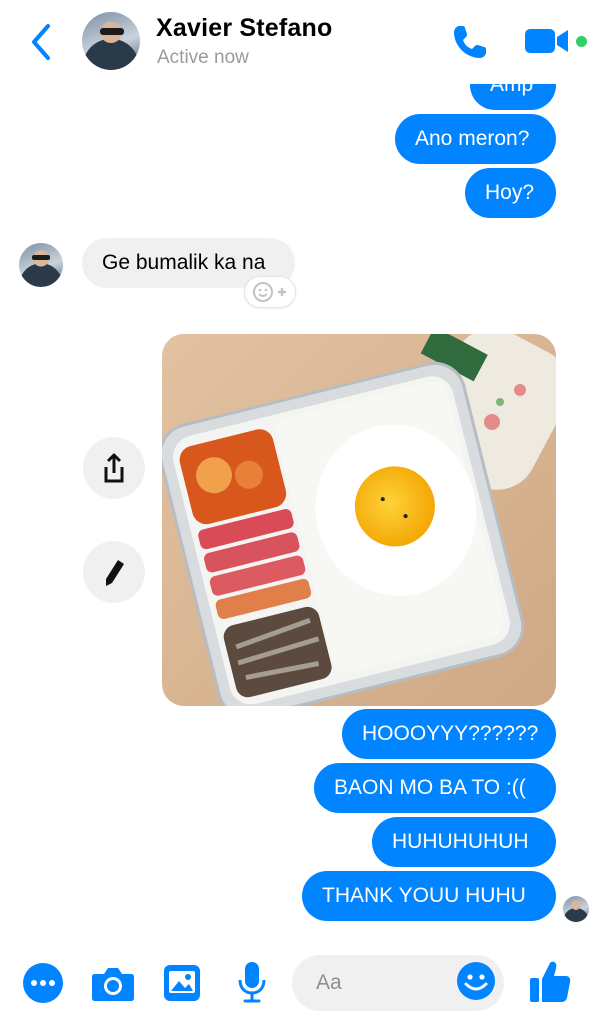 This screenshot has height=1024, width=594. I want to click on sender-avatar, so click(41, 265).